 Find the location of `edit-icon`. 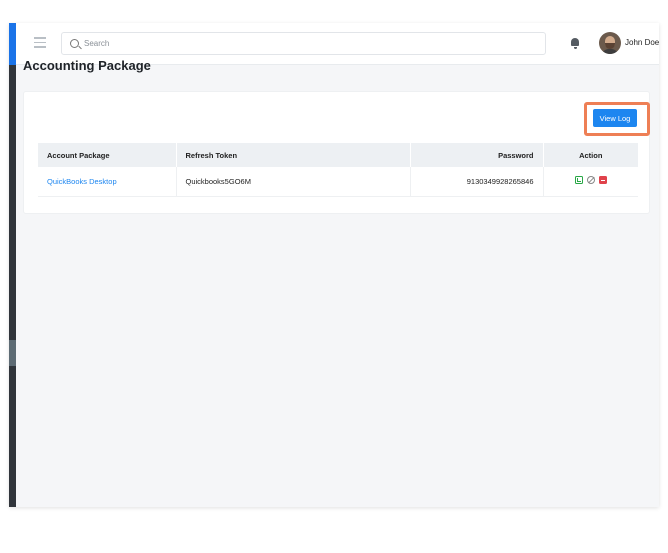

edit-icon is located at coordinates (590, 180).